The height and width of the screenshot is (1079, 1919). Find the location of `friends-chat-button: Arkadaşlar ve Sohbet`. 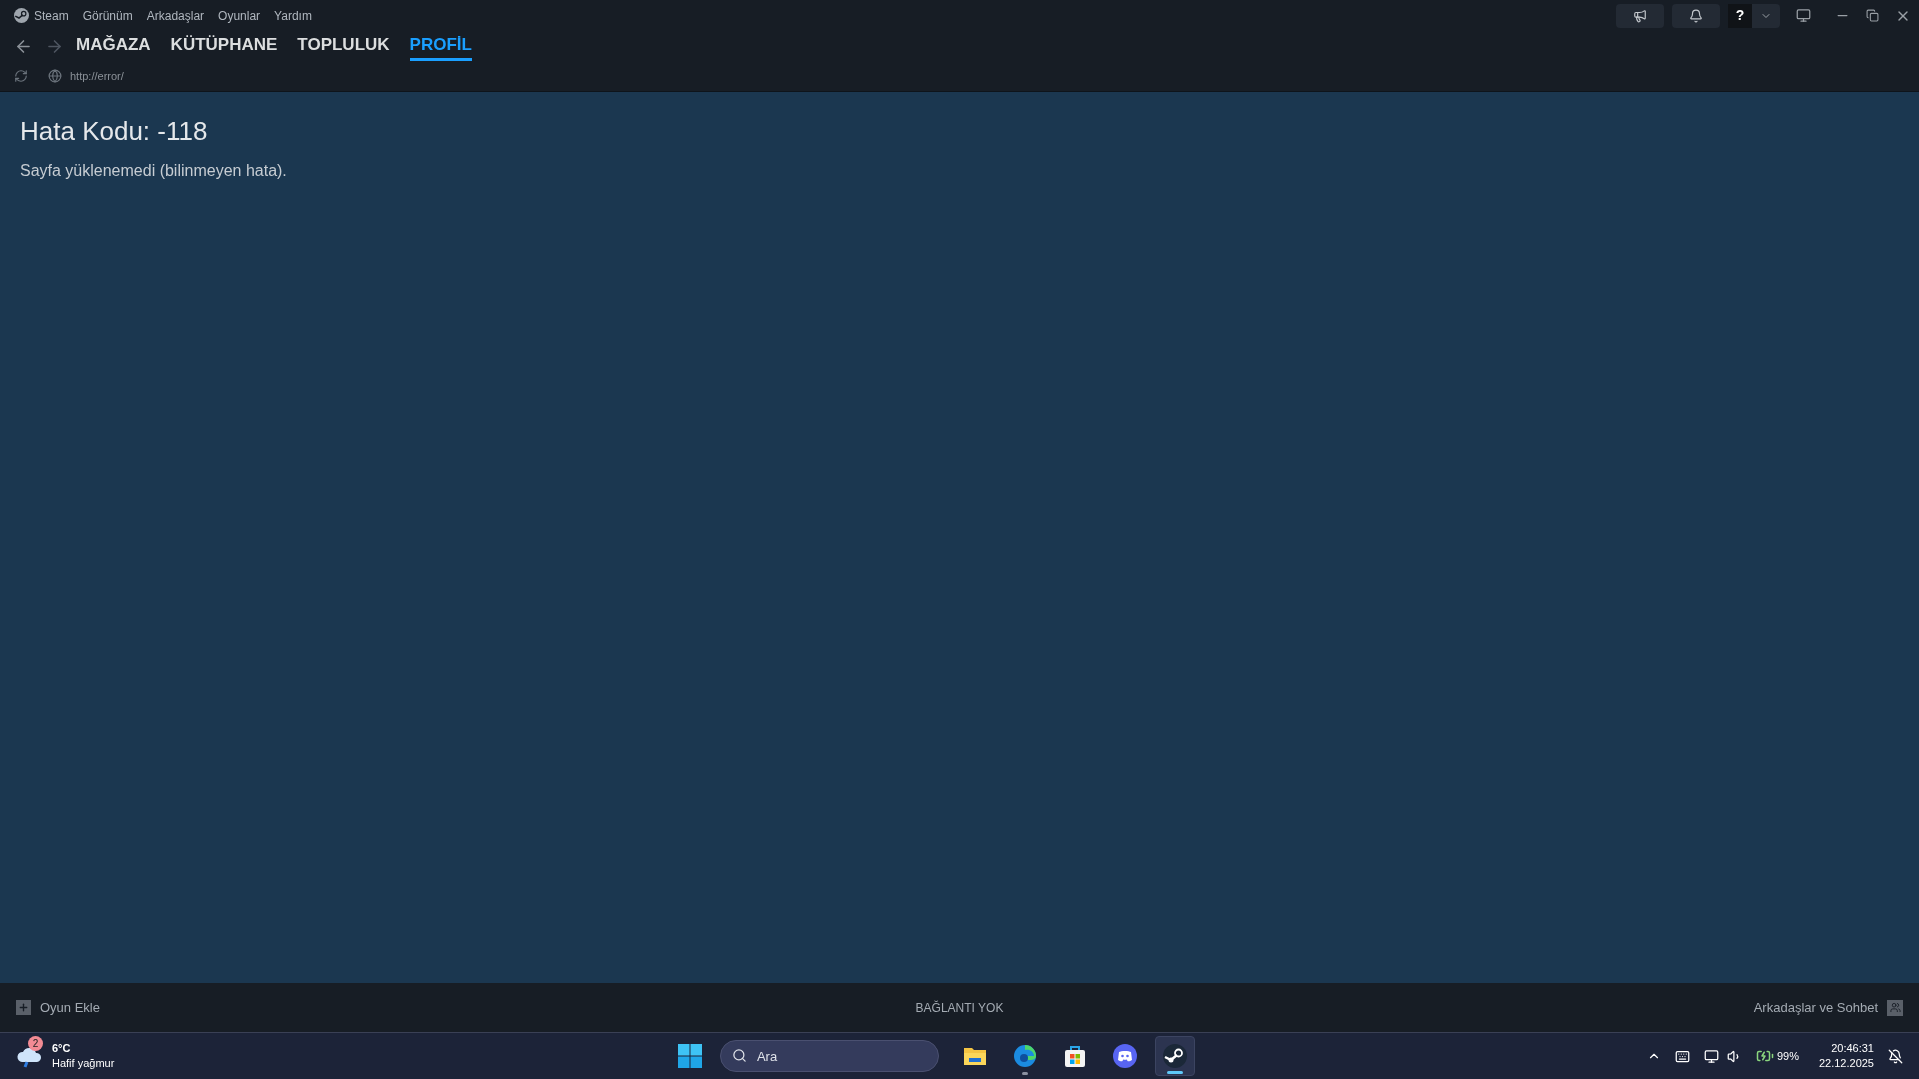

friends-chat-button: Arkadaşlar ve Sohbet is located at coordinates (1828, 1007).